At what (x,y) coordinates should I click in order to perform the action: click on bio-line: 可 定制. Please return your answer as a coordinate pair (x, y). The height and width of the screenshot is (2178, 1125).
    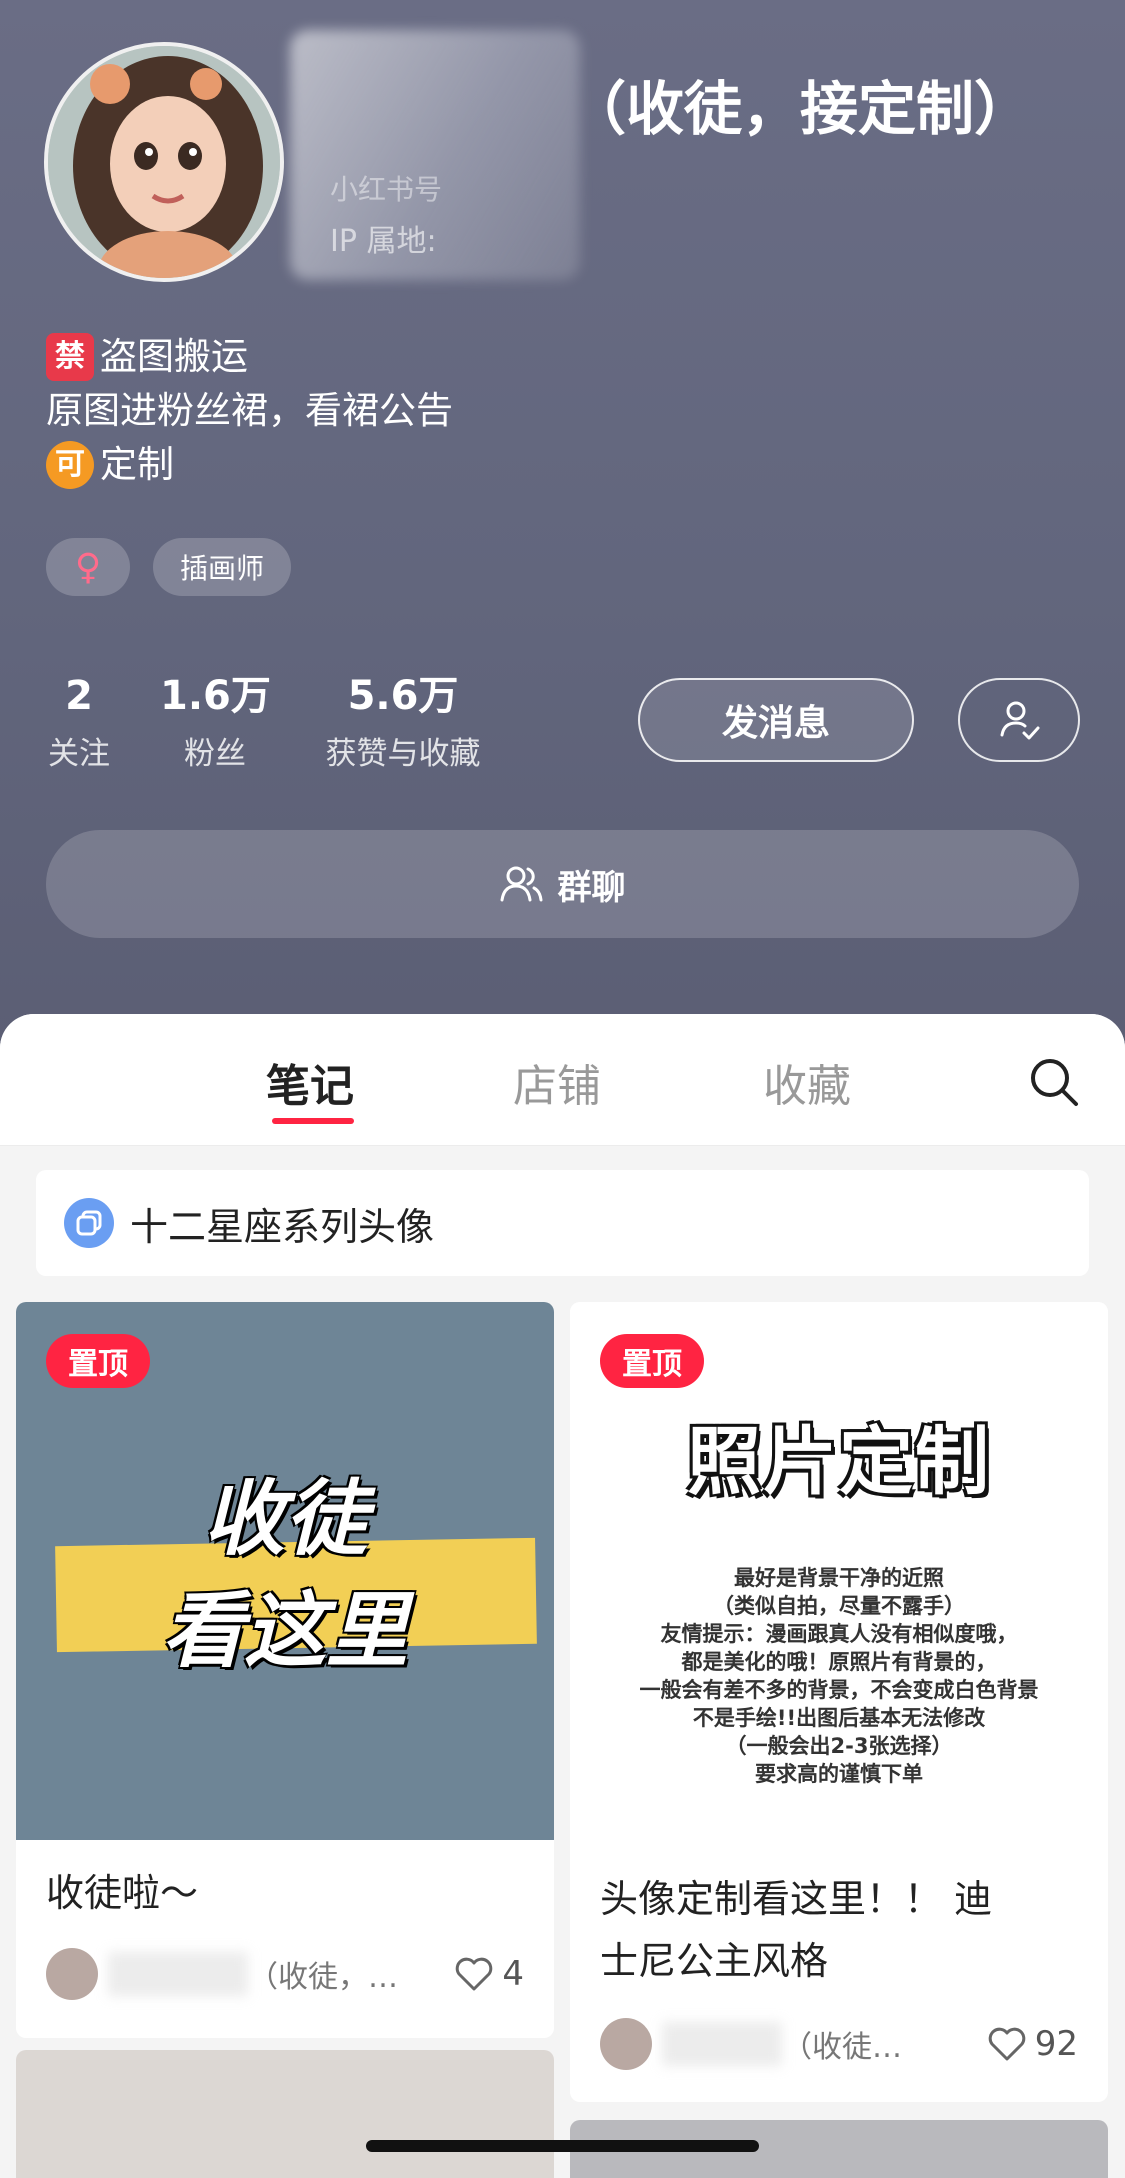
    Looking at the image, I should click on (249, 465).